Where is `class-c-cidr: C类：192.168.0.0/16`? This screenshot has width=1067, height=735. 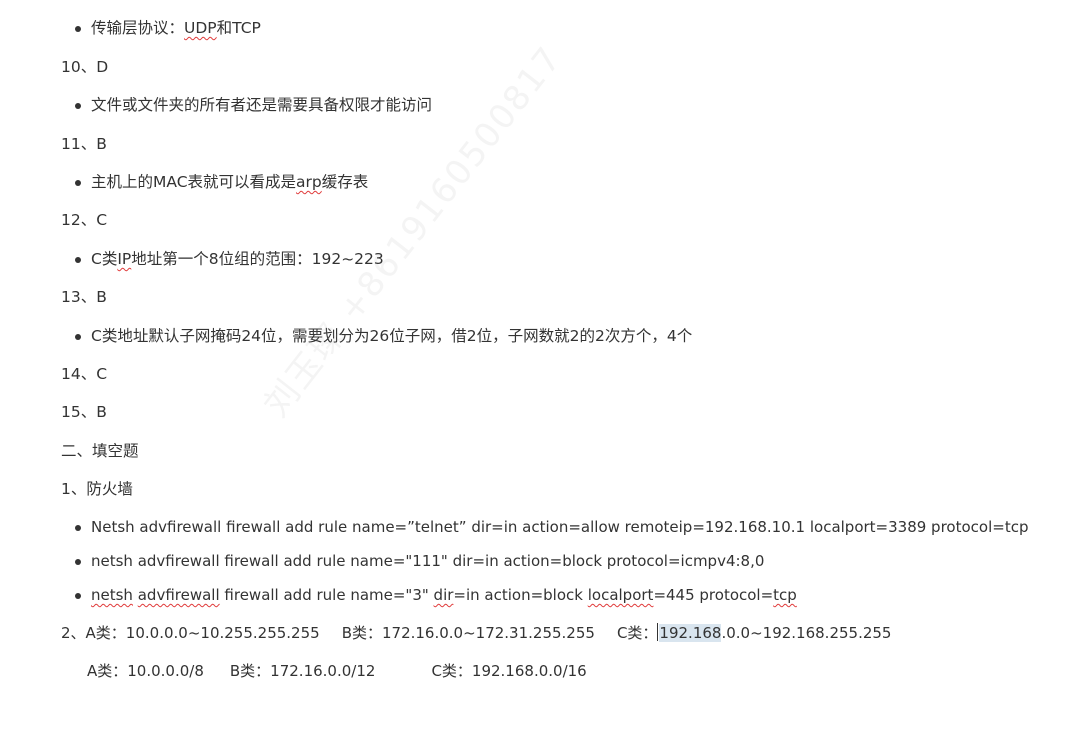 class-c-cidr: C类：192.168.0.0/16 is located at coordinates (509, 671).